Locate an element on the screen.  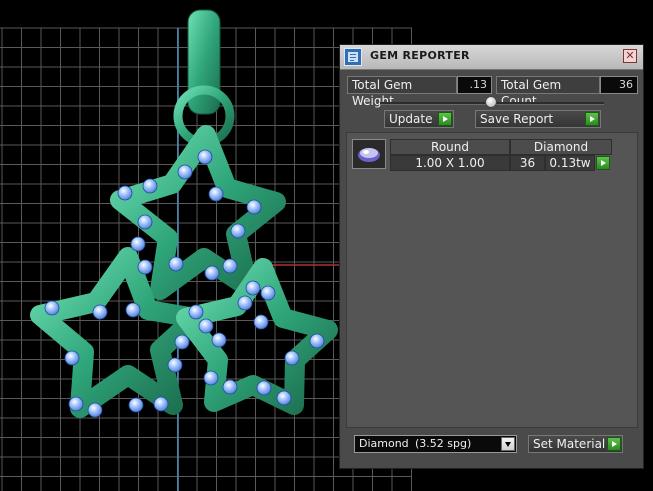
total-gem-count-label: Total Gem Count is located at coordinates (548, 92).